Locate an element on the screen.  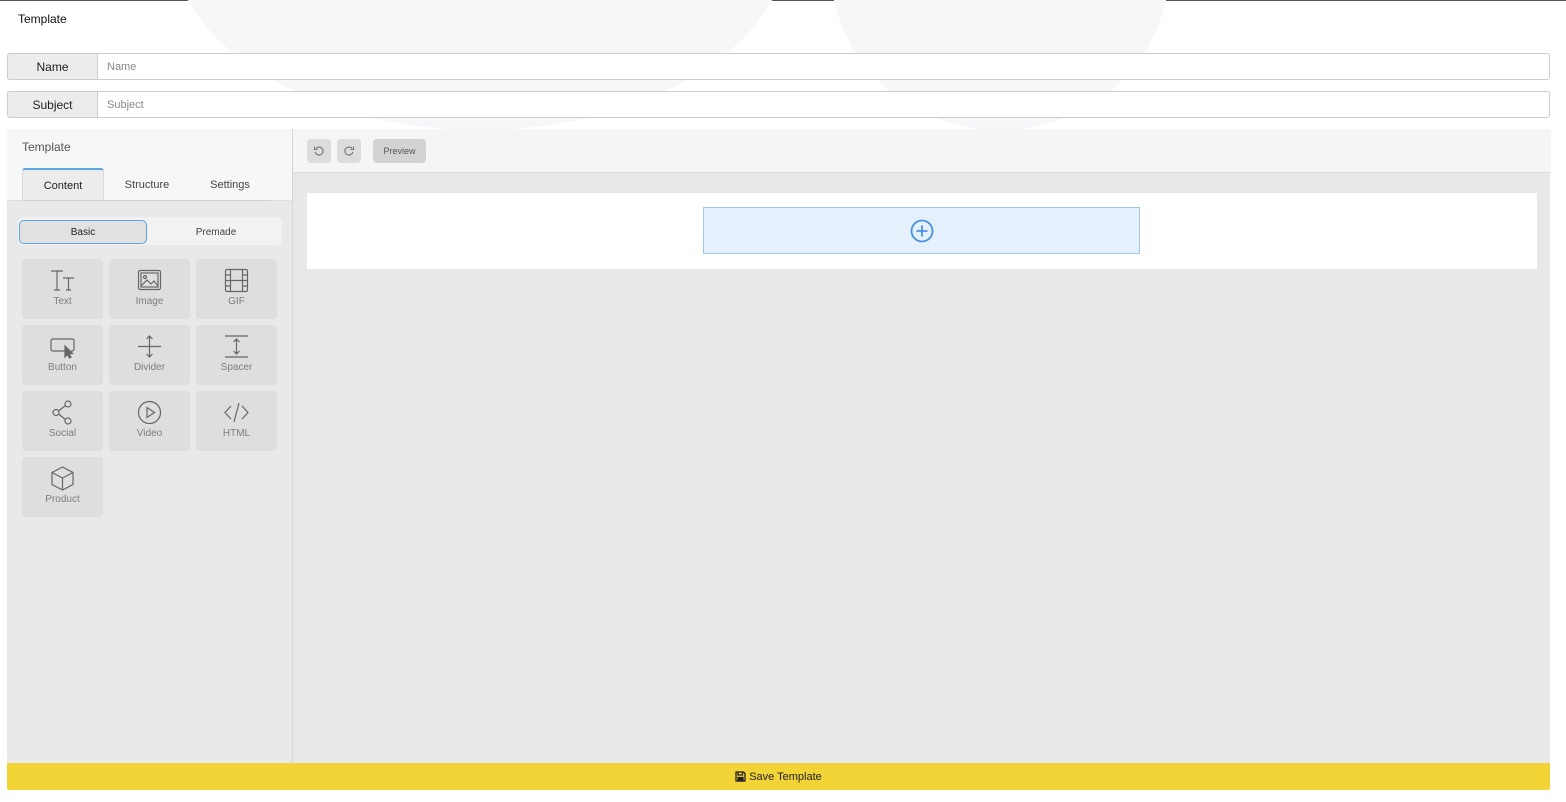
plus-circle-icon is located at coordinates (921, 230).